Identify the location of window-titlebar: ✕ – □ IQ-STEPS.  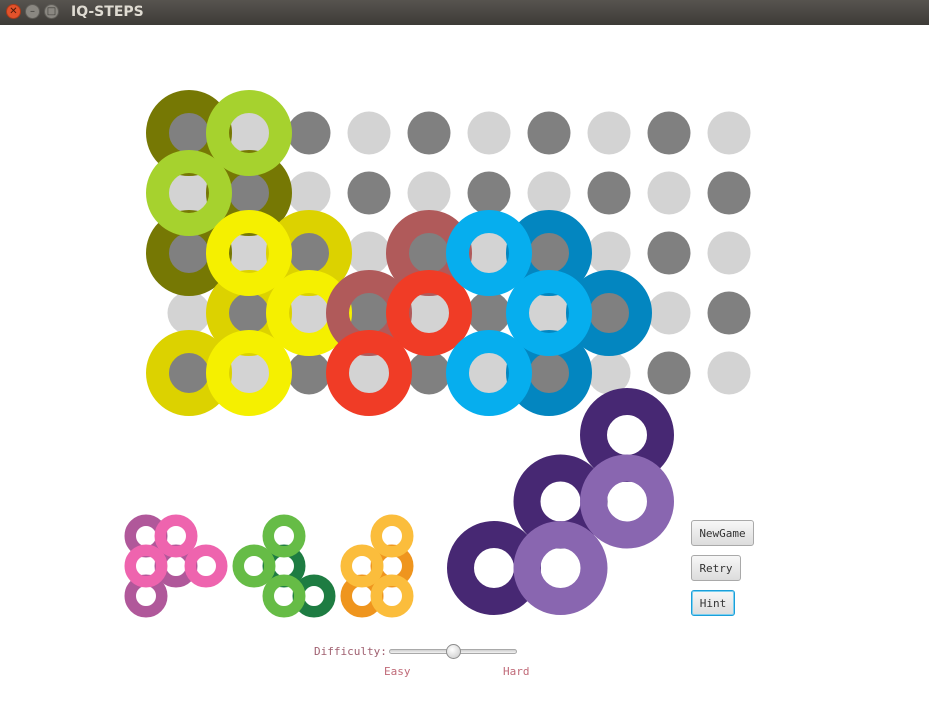
(464, 12).